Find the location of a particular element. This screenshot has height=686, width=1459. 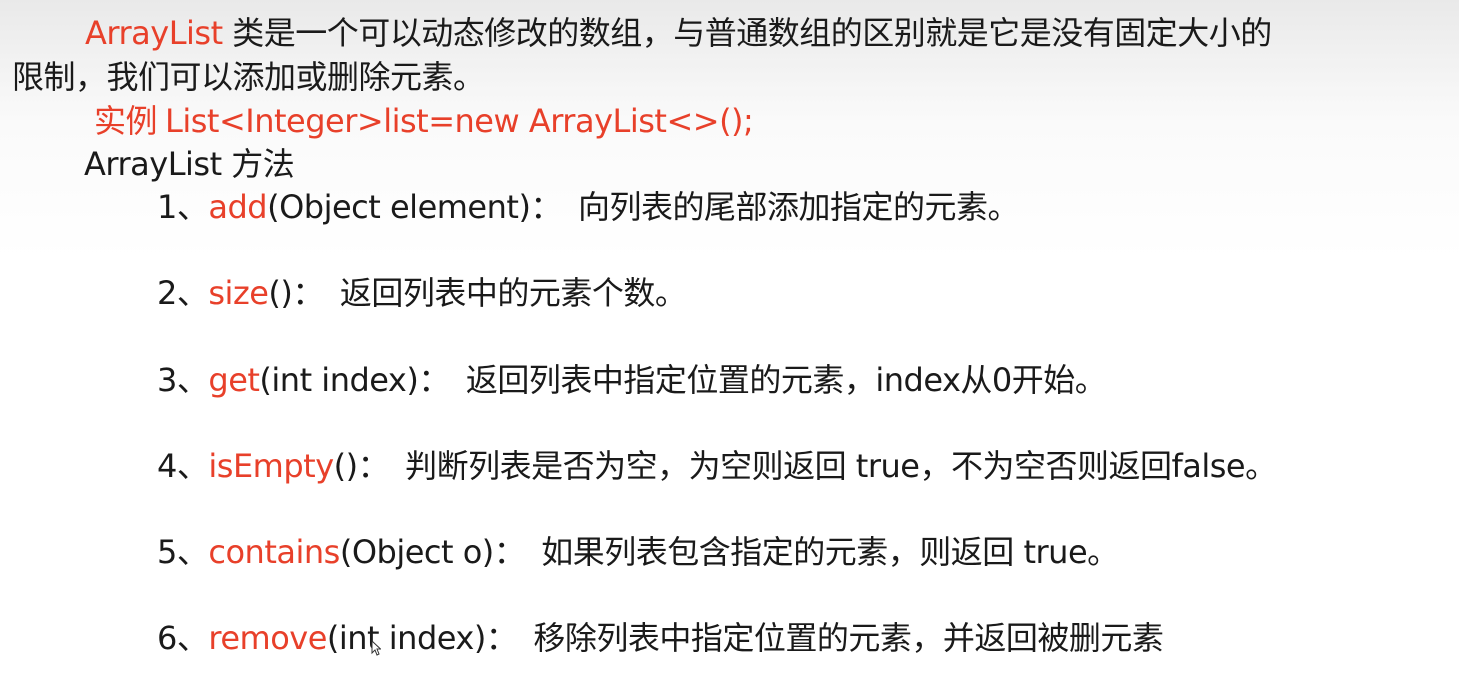

method-name: isEmpty is located at coordinates (271, 466).